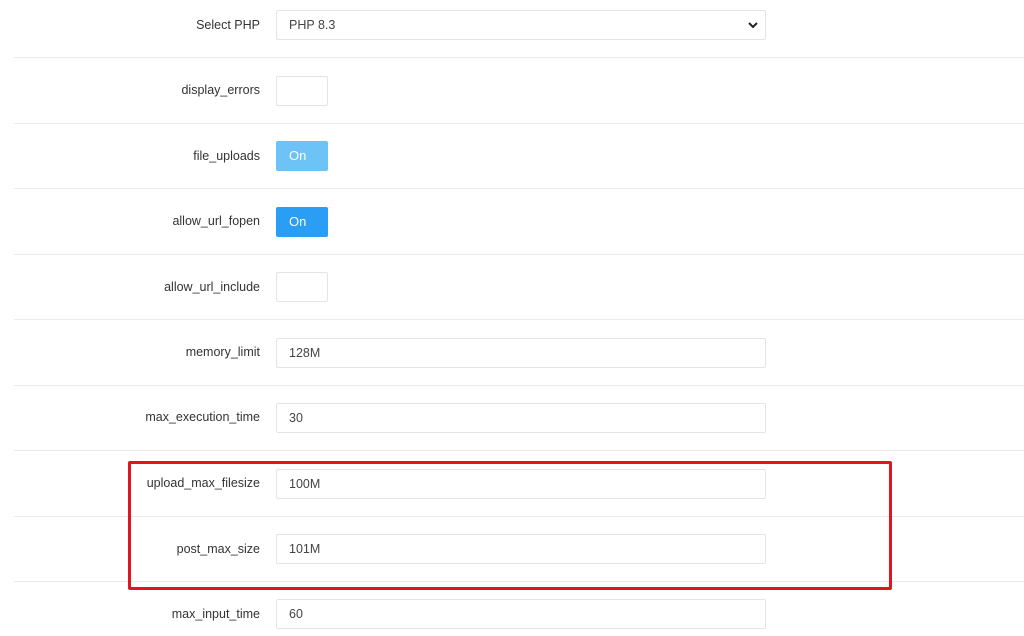 The image size is (1024, 636). What do you see at coordinates (216, 221) in the screenshot?
I see `allow-url-fopen-label: allow_url_fopen` at bounding box center [216, 221].